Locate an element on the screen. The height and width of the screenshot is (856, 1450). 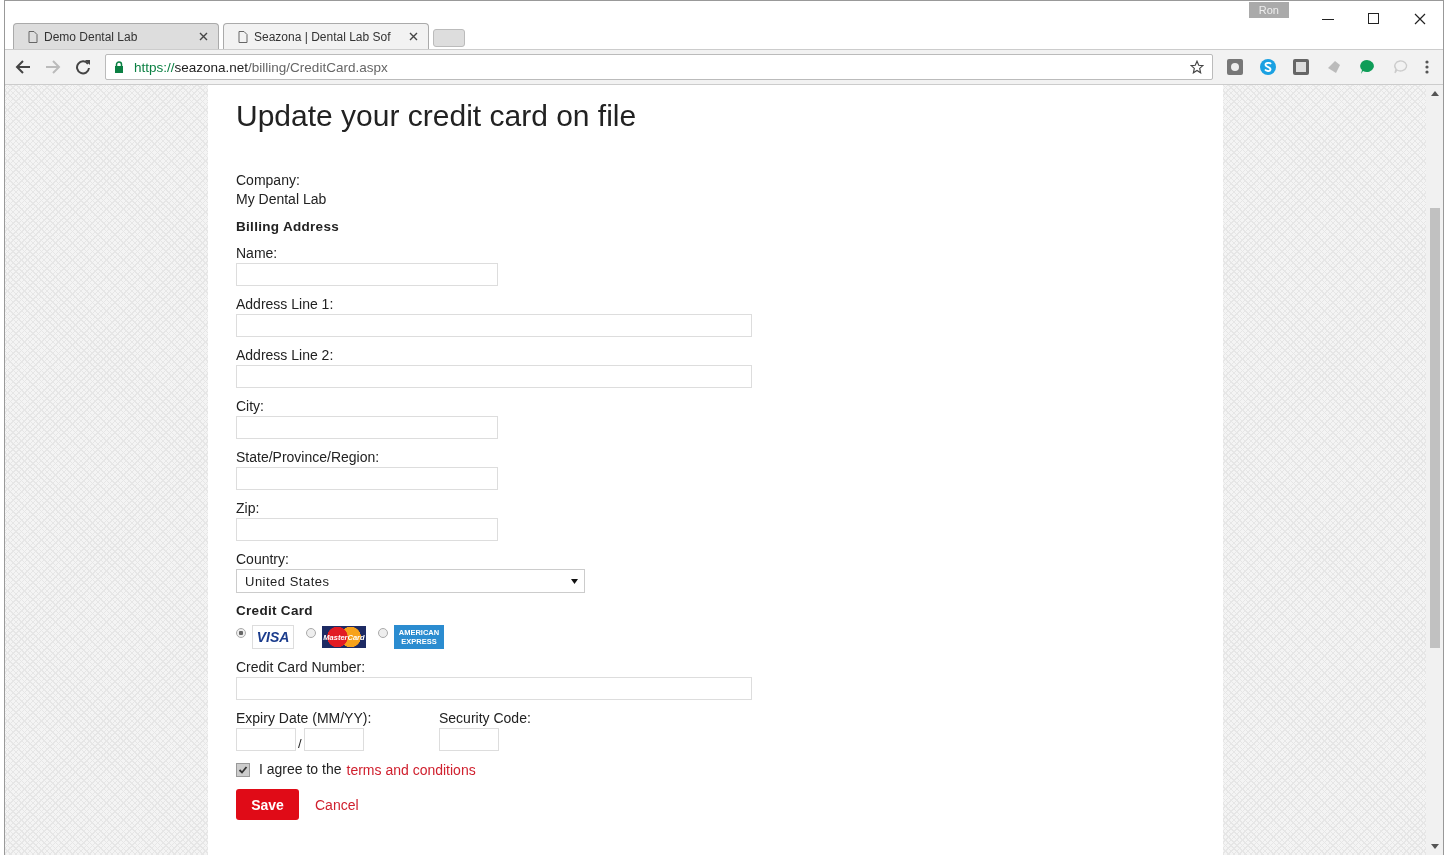
skype-icon is located at coordinates (1268, 67).